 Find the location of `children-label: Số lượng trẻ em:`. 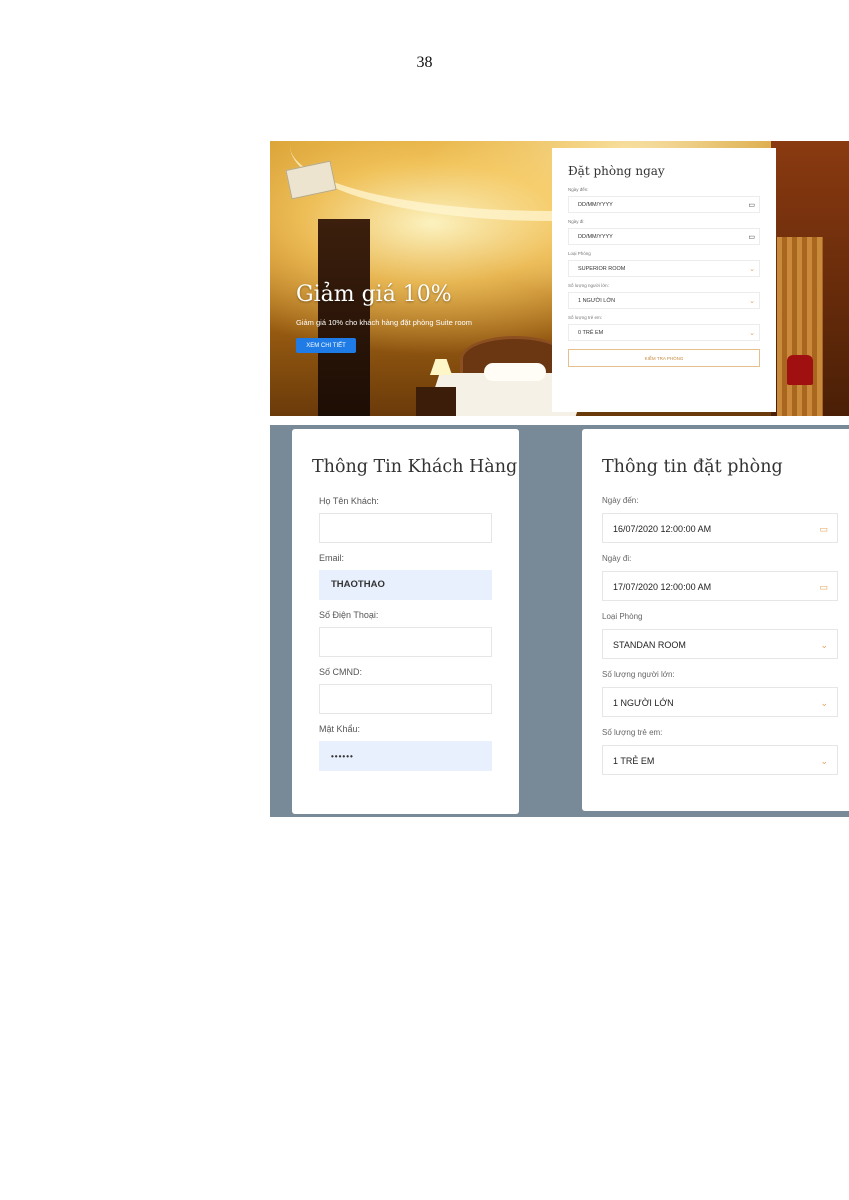

children-label: Số lượng trẻ em: is located at coordinates (585, 317).